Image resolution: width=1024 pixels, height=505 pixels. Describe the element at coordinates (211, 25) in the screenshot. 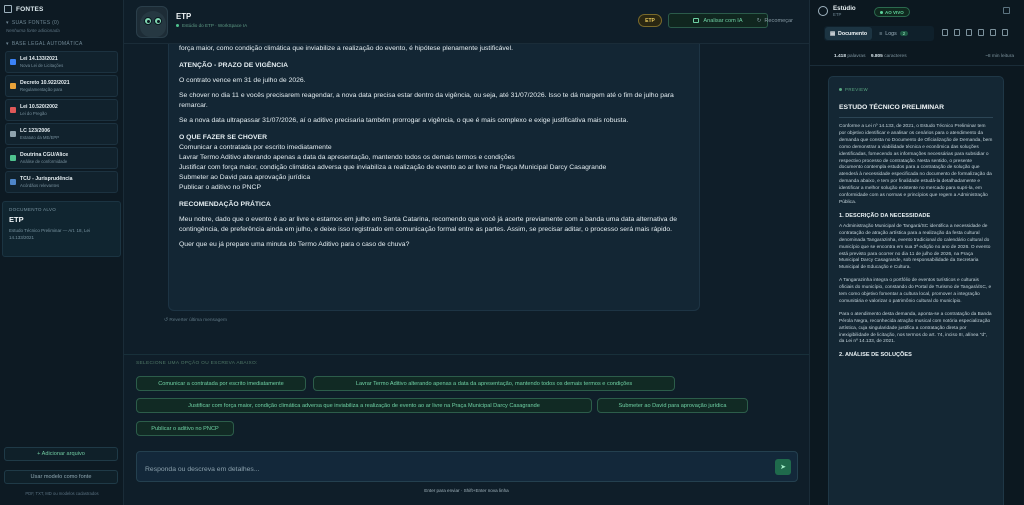

I see `assistant-subtitle: Estúdio do ETP · WorkSpace IA` at that location.